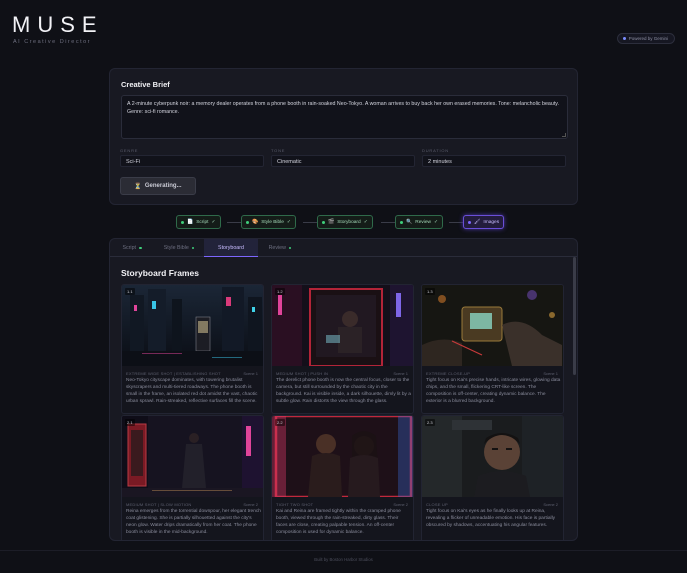 This screenshot has height=573, width=687. I want to click on clapperboard-icon: 🎬, so click(331, 222).